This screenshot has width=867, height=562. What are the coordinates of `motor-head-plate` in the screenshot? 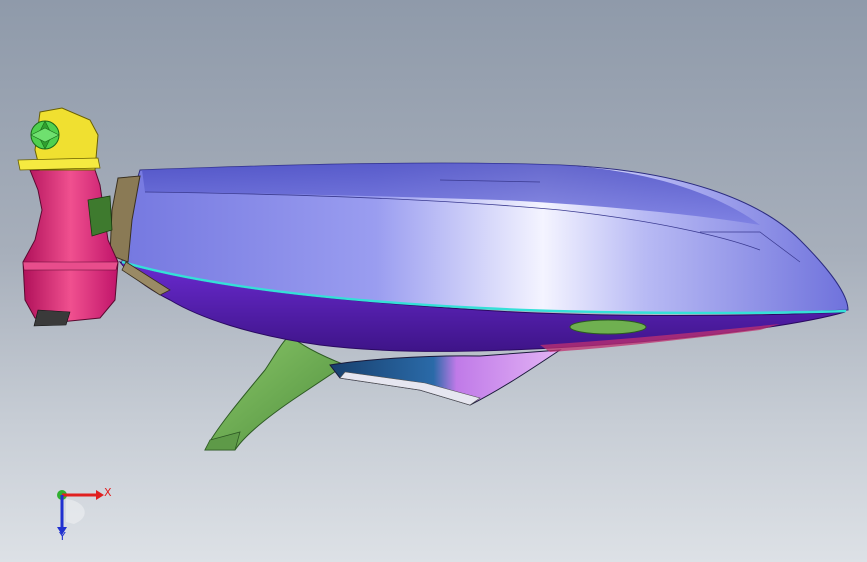 It's located at (59, 164).